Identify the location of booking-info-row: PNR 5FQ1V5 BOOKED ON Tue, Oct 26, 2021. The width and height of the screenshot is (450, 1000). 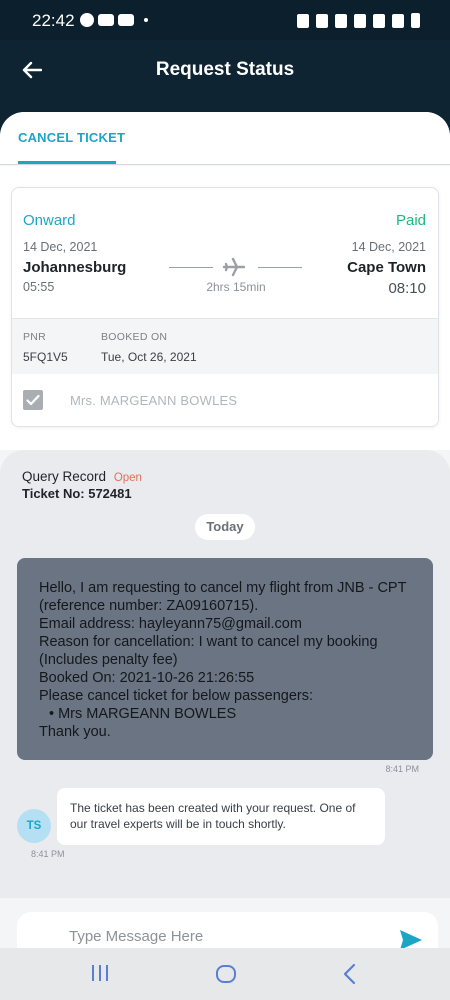
(225, 346).